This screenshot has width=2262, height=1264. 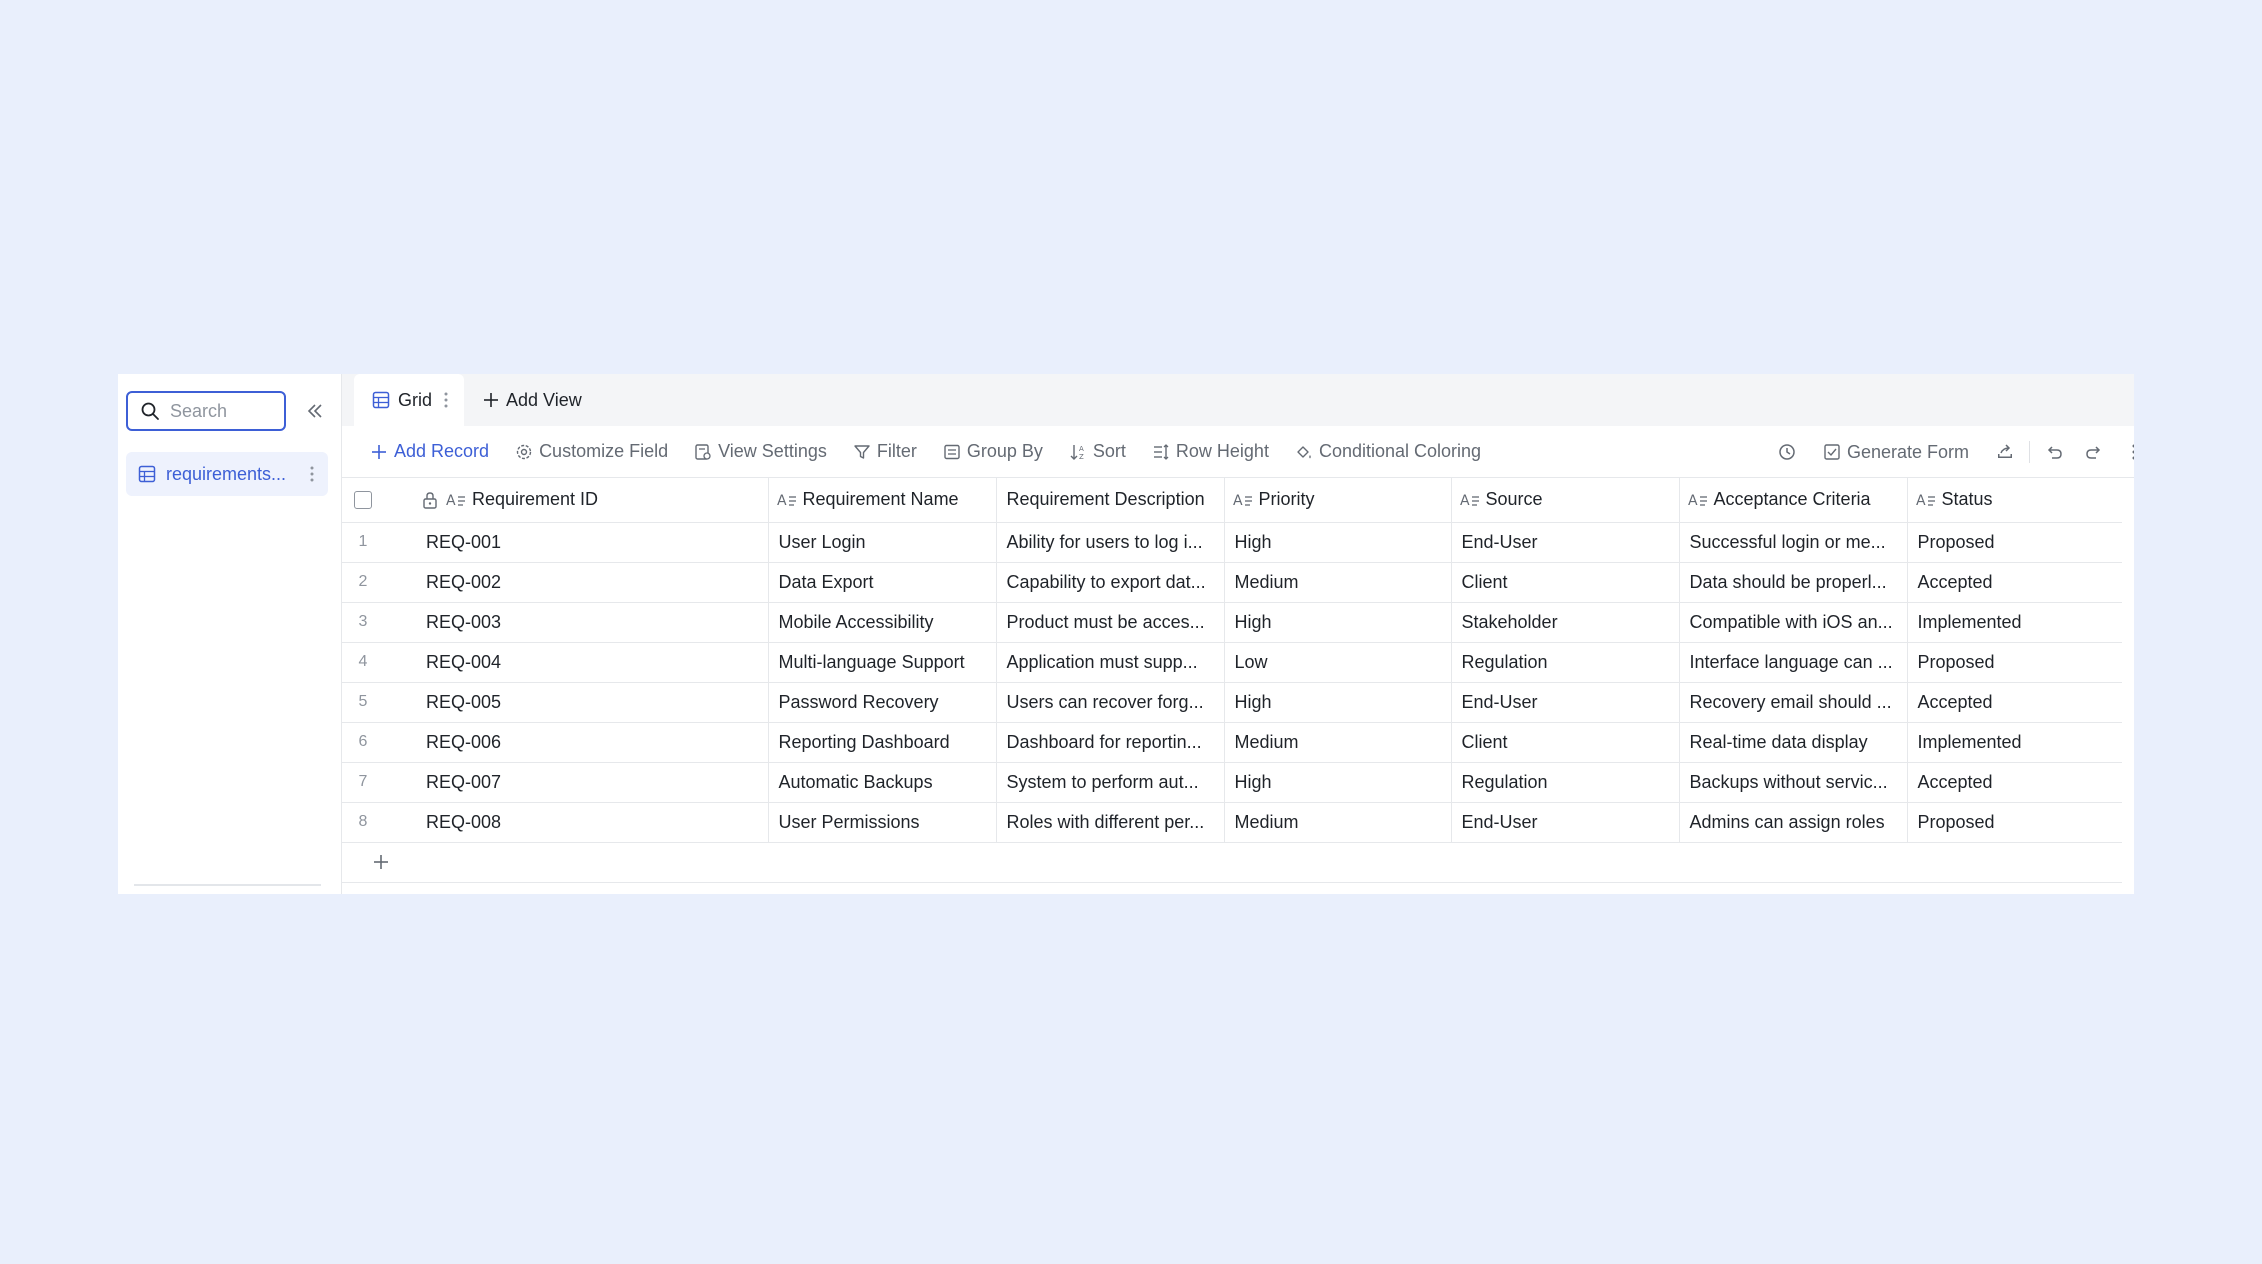 What do you see at coordinates (1787, 452) in the screenshot?
I see `history-button` at bounding box center [1787, 452].